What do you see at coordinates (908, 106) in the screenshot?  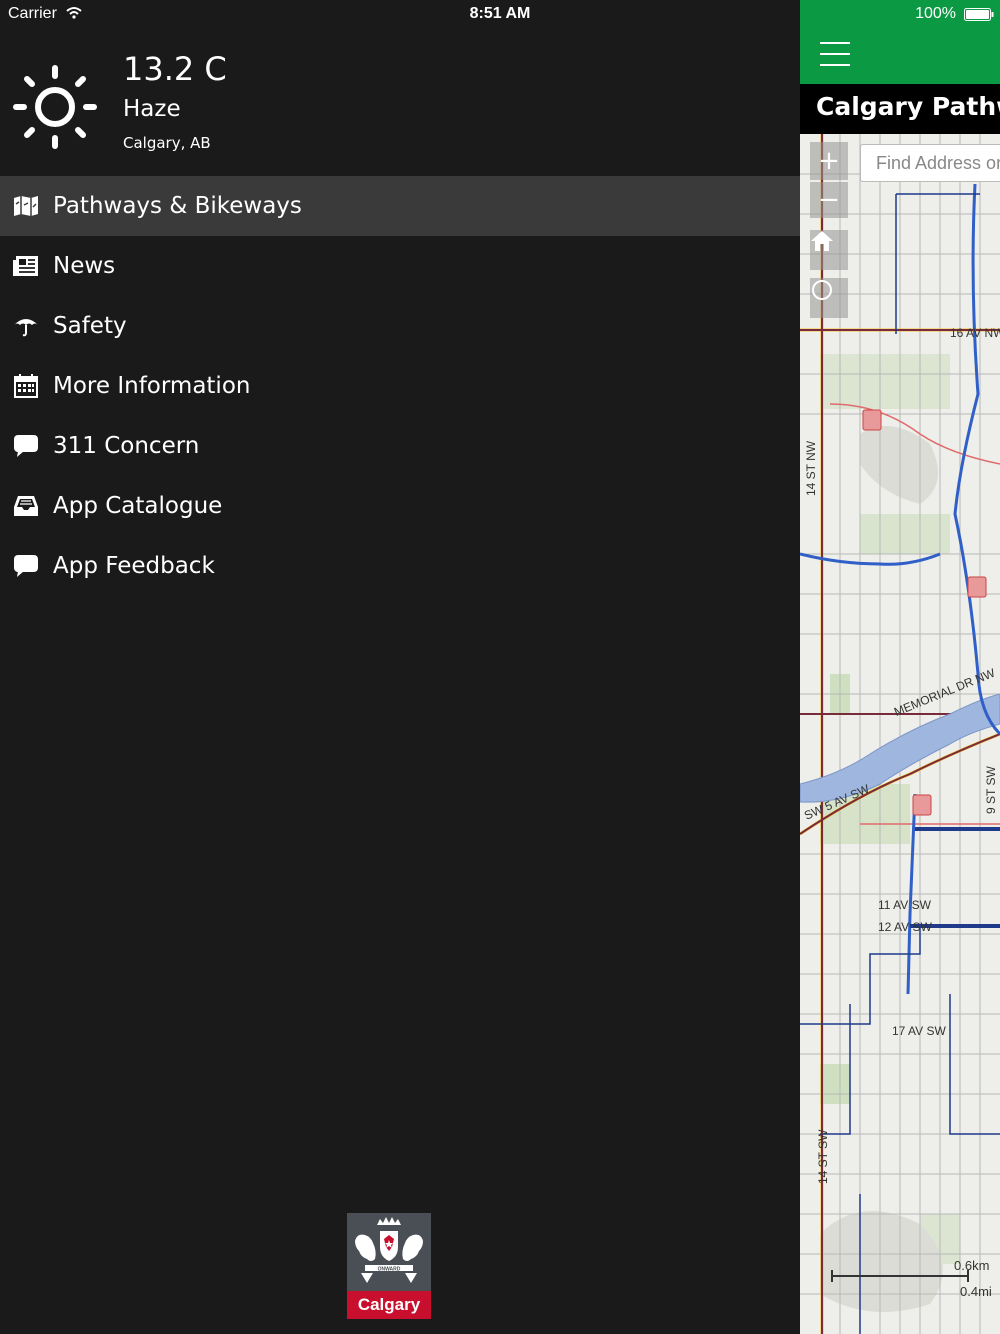 I see `app-title: Calgary Pathwa` at bounding box center [908, 106].